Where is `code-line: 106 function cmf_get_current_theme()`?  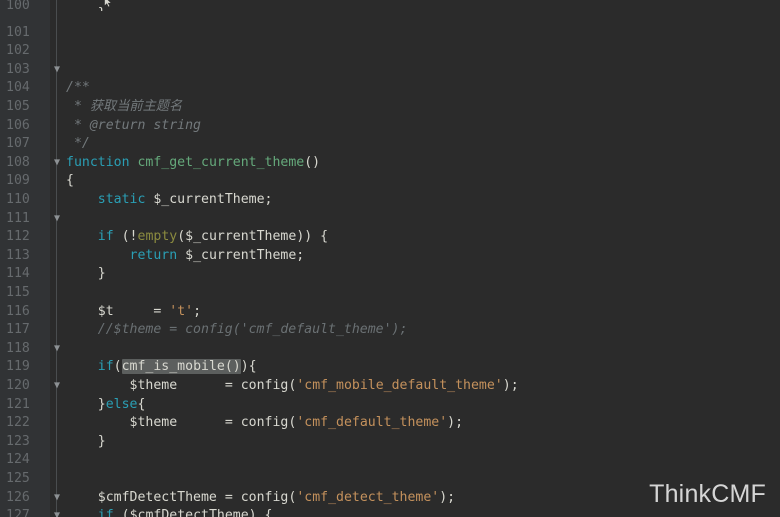 code-line: 106 function cmf_get_current_theme() is located at coordinates (390, 134).